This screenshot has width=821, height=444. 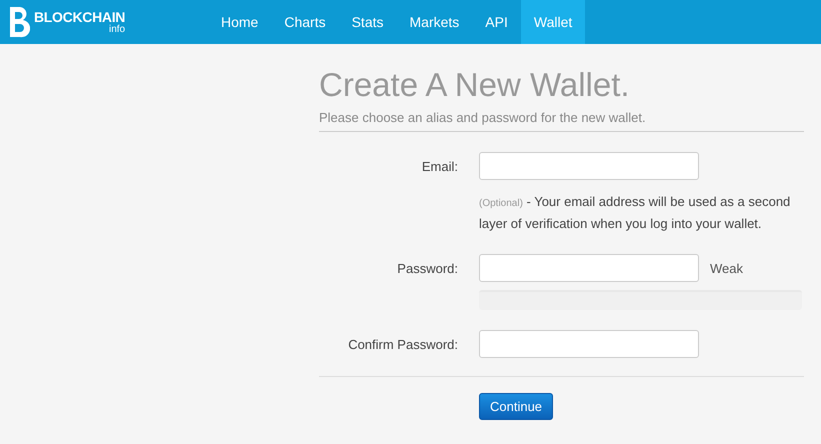 I want to click on continue-button: Continue, so click(x=516, y=406).